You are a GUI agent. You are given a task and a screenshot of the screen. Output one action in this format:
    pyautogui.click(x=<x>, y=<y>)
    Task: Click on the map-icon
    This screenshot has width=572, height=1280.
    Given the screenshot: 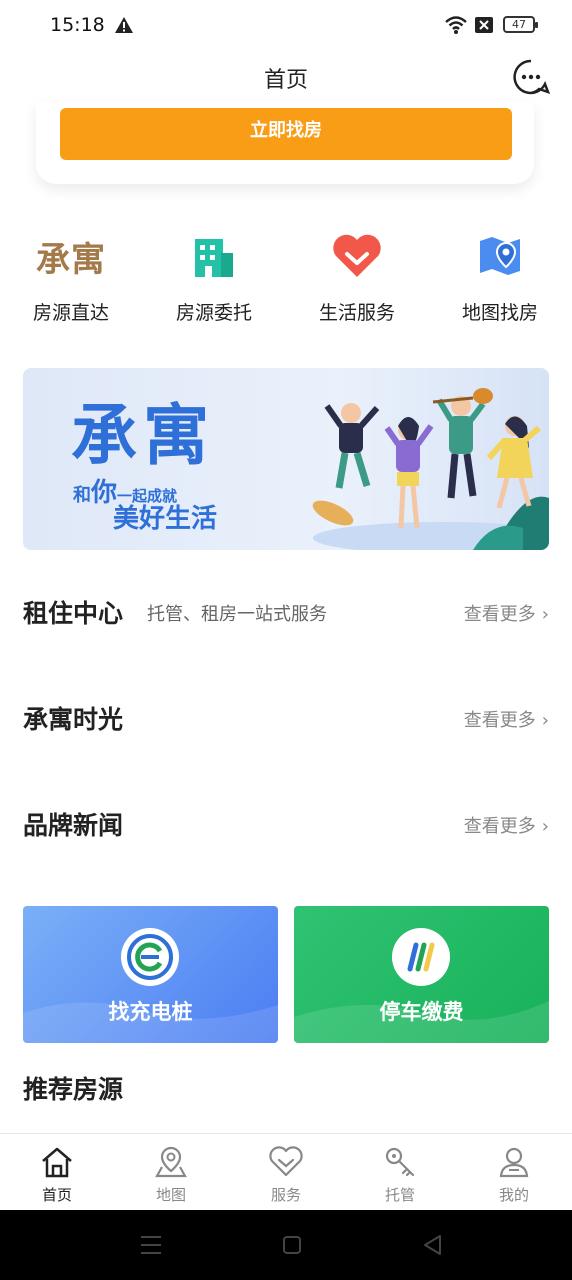 What is the action you would take?
    pyautogui.click(x=171, y=1162)
    